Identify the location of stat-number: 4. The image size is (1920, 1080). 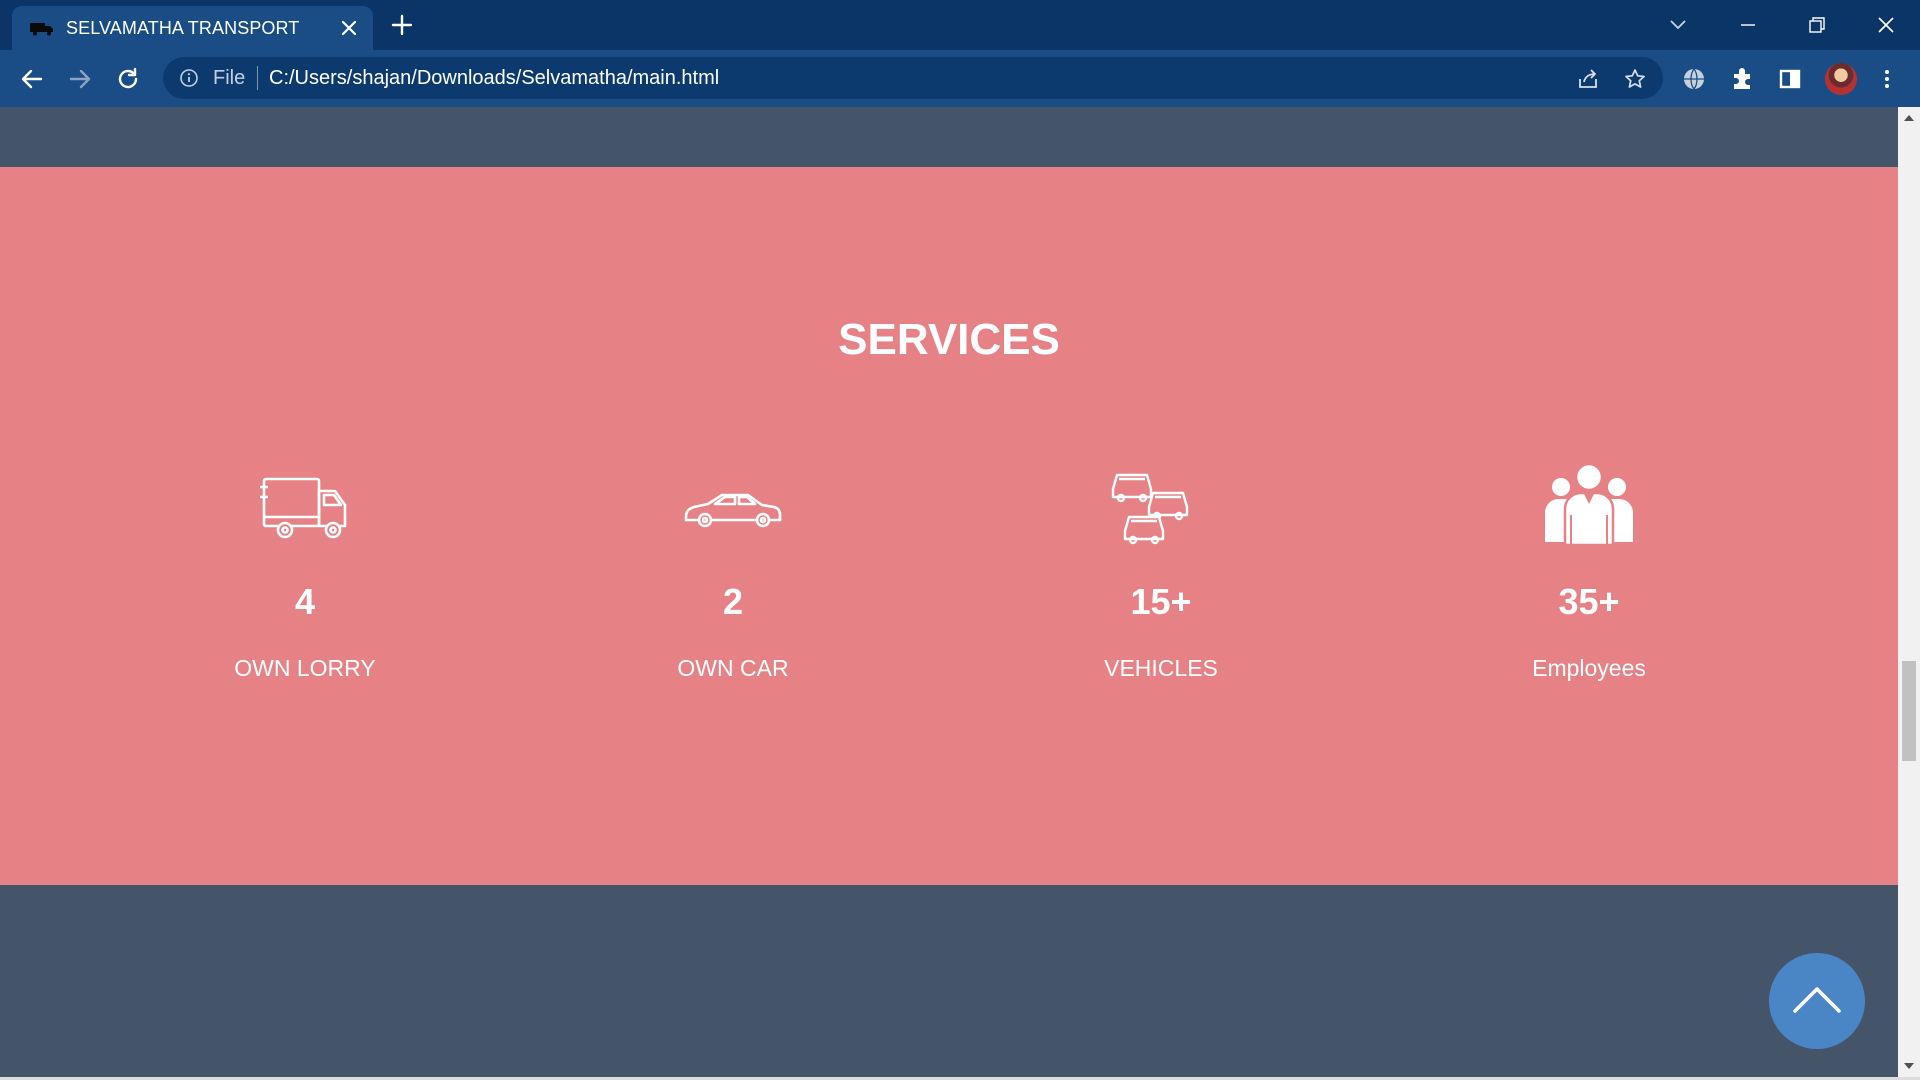
(305, 601).